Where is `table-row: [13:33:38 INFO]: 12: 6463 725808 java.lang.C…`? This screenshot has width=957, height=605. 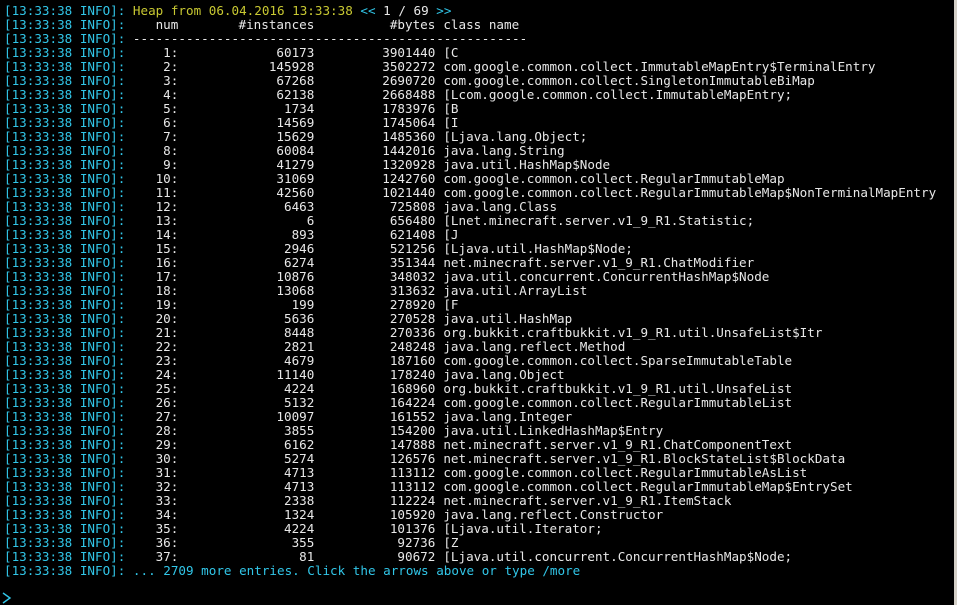
table-row: [13:33:38 INFO]: 12: 6463 725808 java.lang.C… is located at coordinates (478, 207).